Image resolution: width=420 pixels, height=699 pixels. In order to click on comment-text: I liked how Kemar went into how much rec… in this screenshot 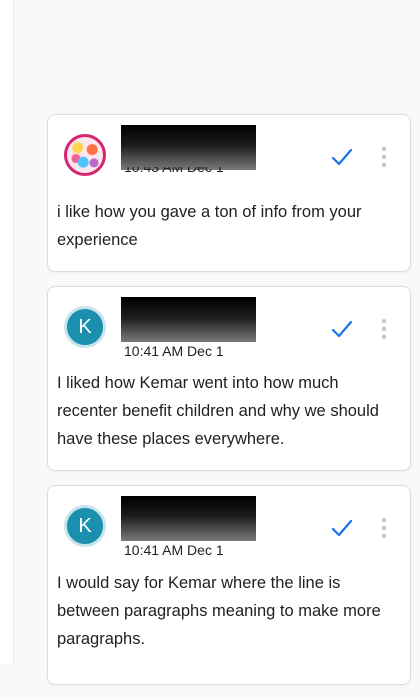, I will do `click(218, 411)`.